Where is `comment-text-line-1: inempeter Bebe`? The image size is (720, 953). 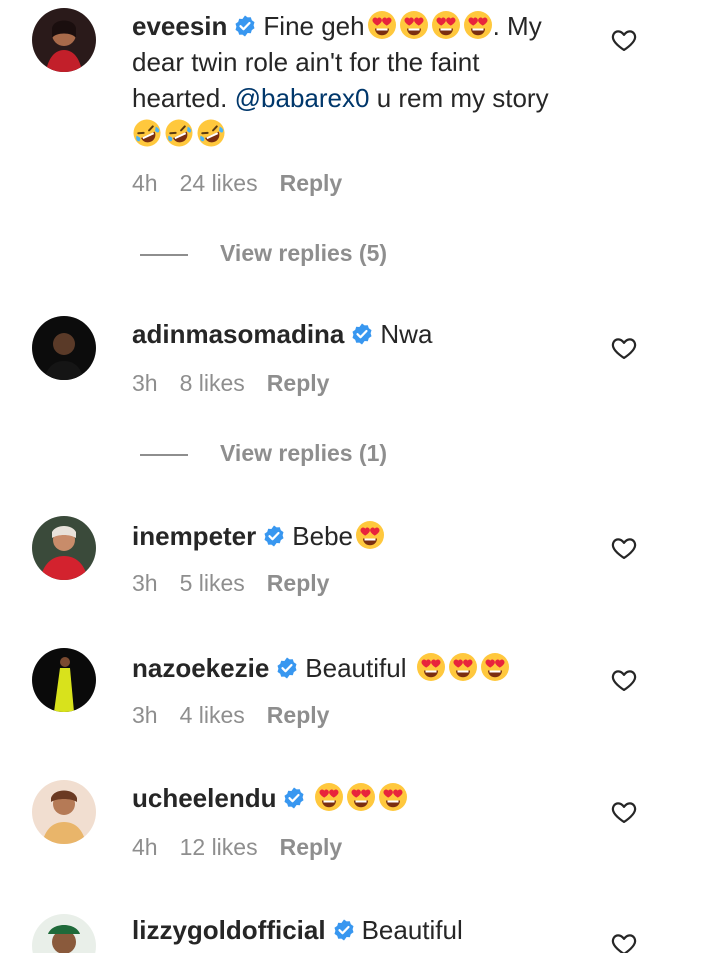
comment-text-line-1: inempeter Bebe is located at coordinates (258, 536).